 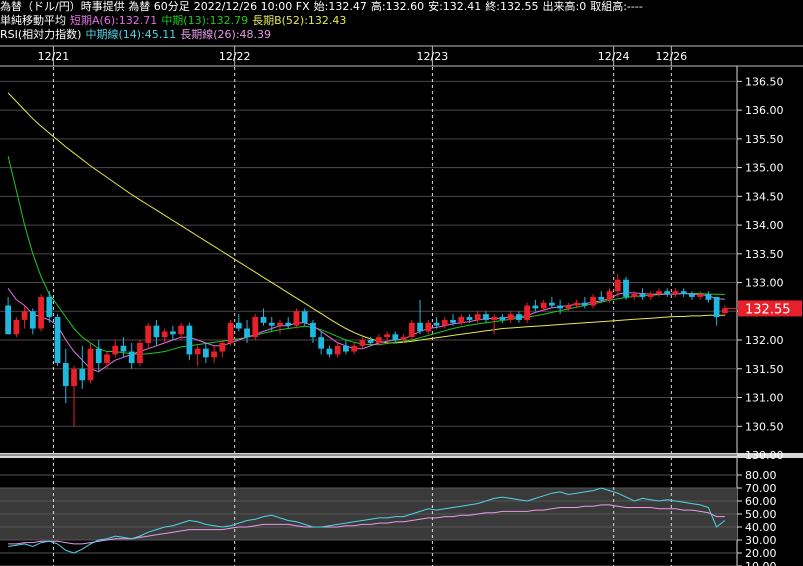 I want to click on y-tick-label: 134.00, so click(x=764, y=225).